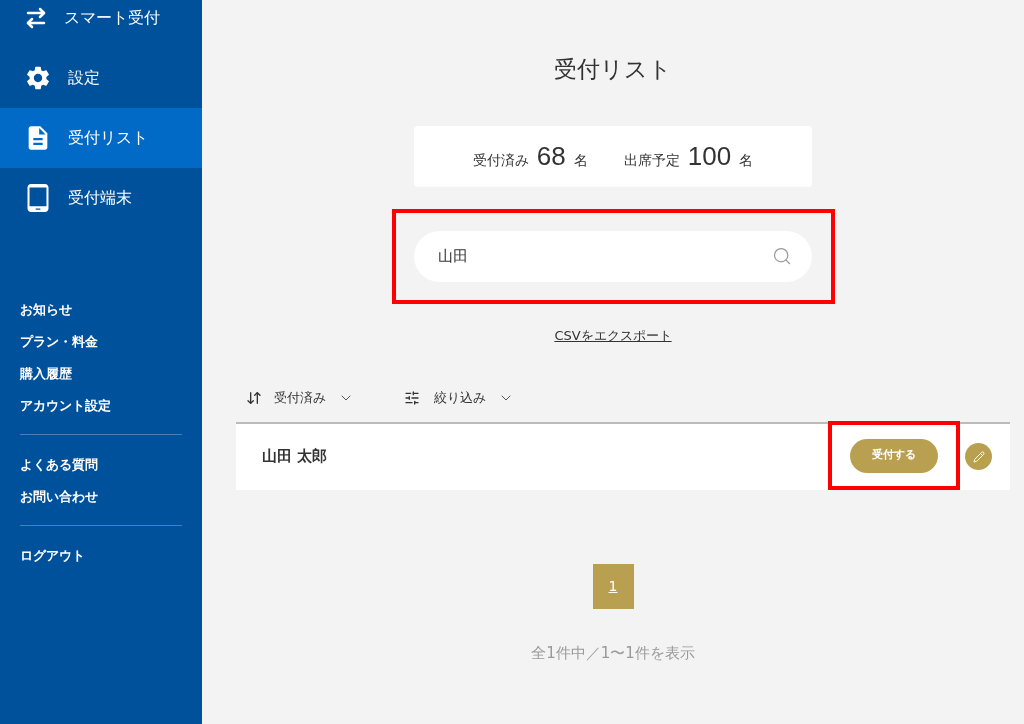  Describe the element at coordinates (782, 256) in the screenshot. I see `search-icon` at that location.